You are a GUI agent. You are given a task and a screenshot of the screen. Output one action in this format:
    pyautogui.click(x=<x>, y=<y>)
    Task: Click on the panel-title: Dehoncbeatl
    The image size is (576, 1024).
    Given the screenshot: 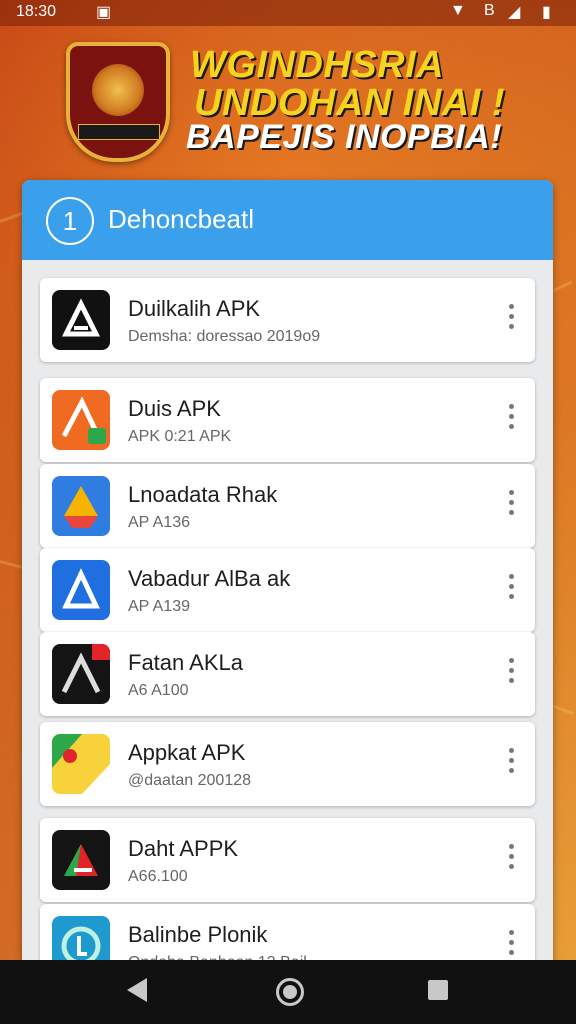 What is the action you would take?
    pyautogui.click(x=181, y=219)
    